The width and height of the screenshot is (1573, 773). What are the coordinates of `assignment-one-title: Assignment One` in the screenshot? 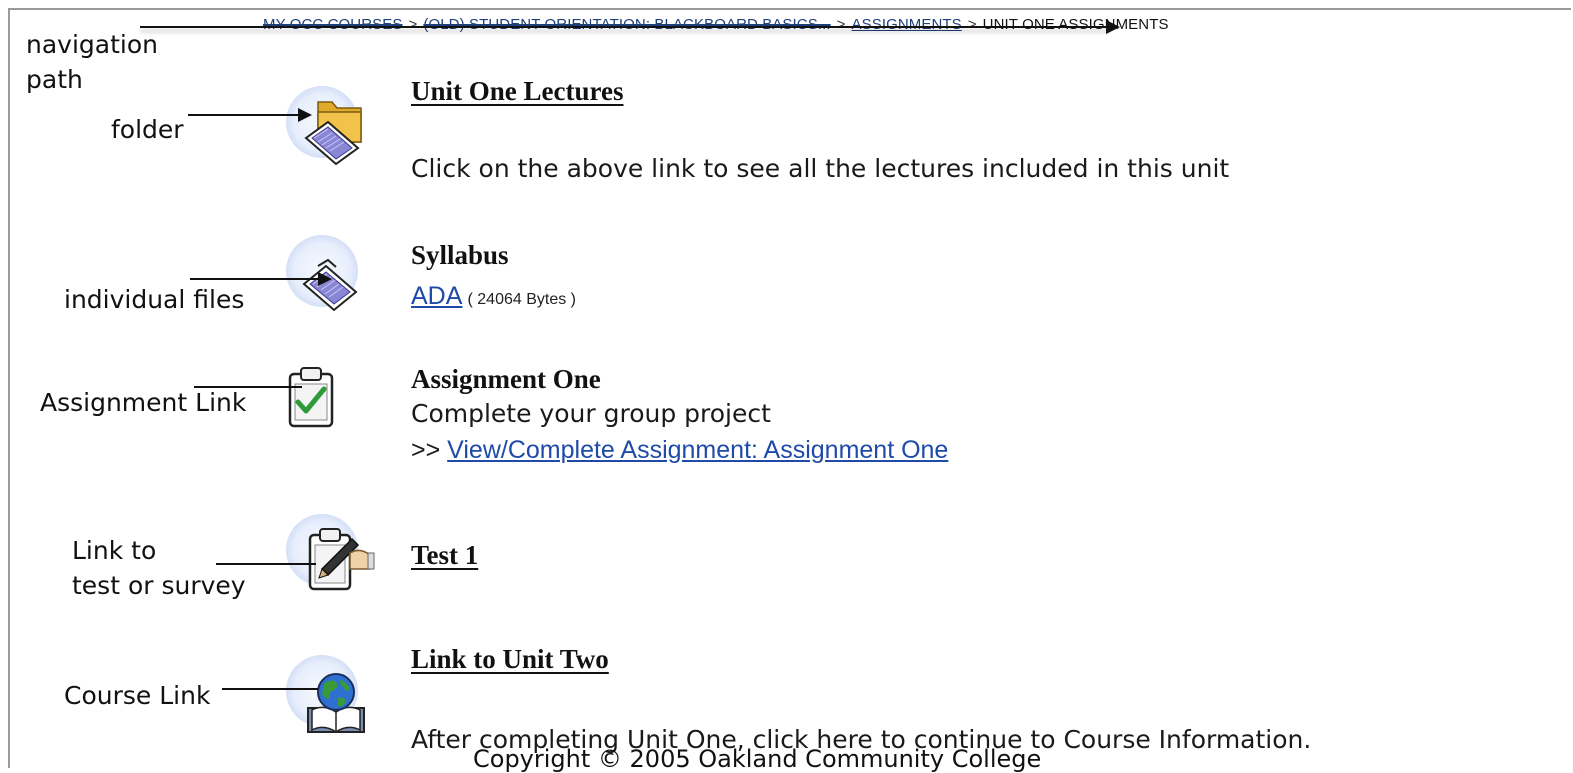 It's located at (506, 379).